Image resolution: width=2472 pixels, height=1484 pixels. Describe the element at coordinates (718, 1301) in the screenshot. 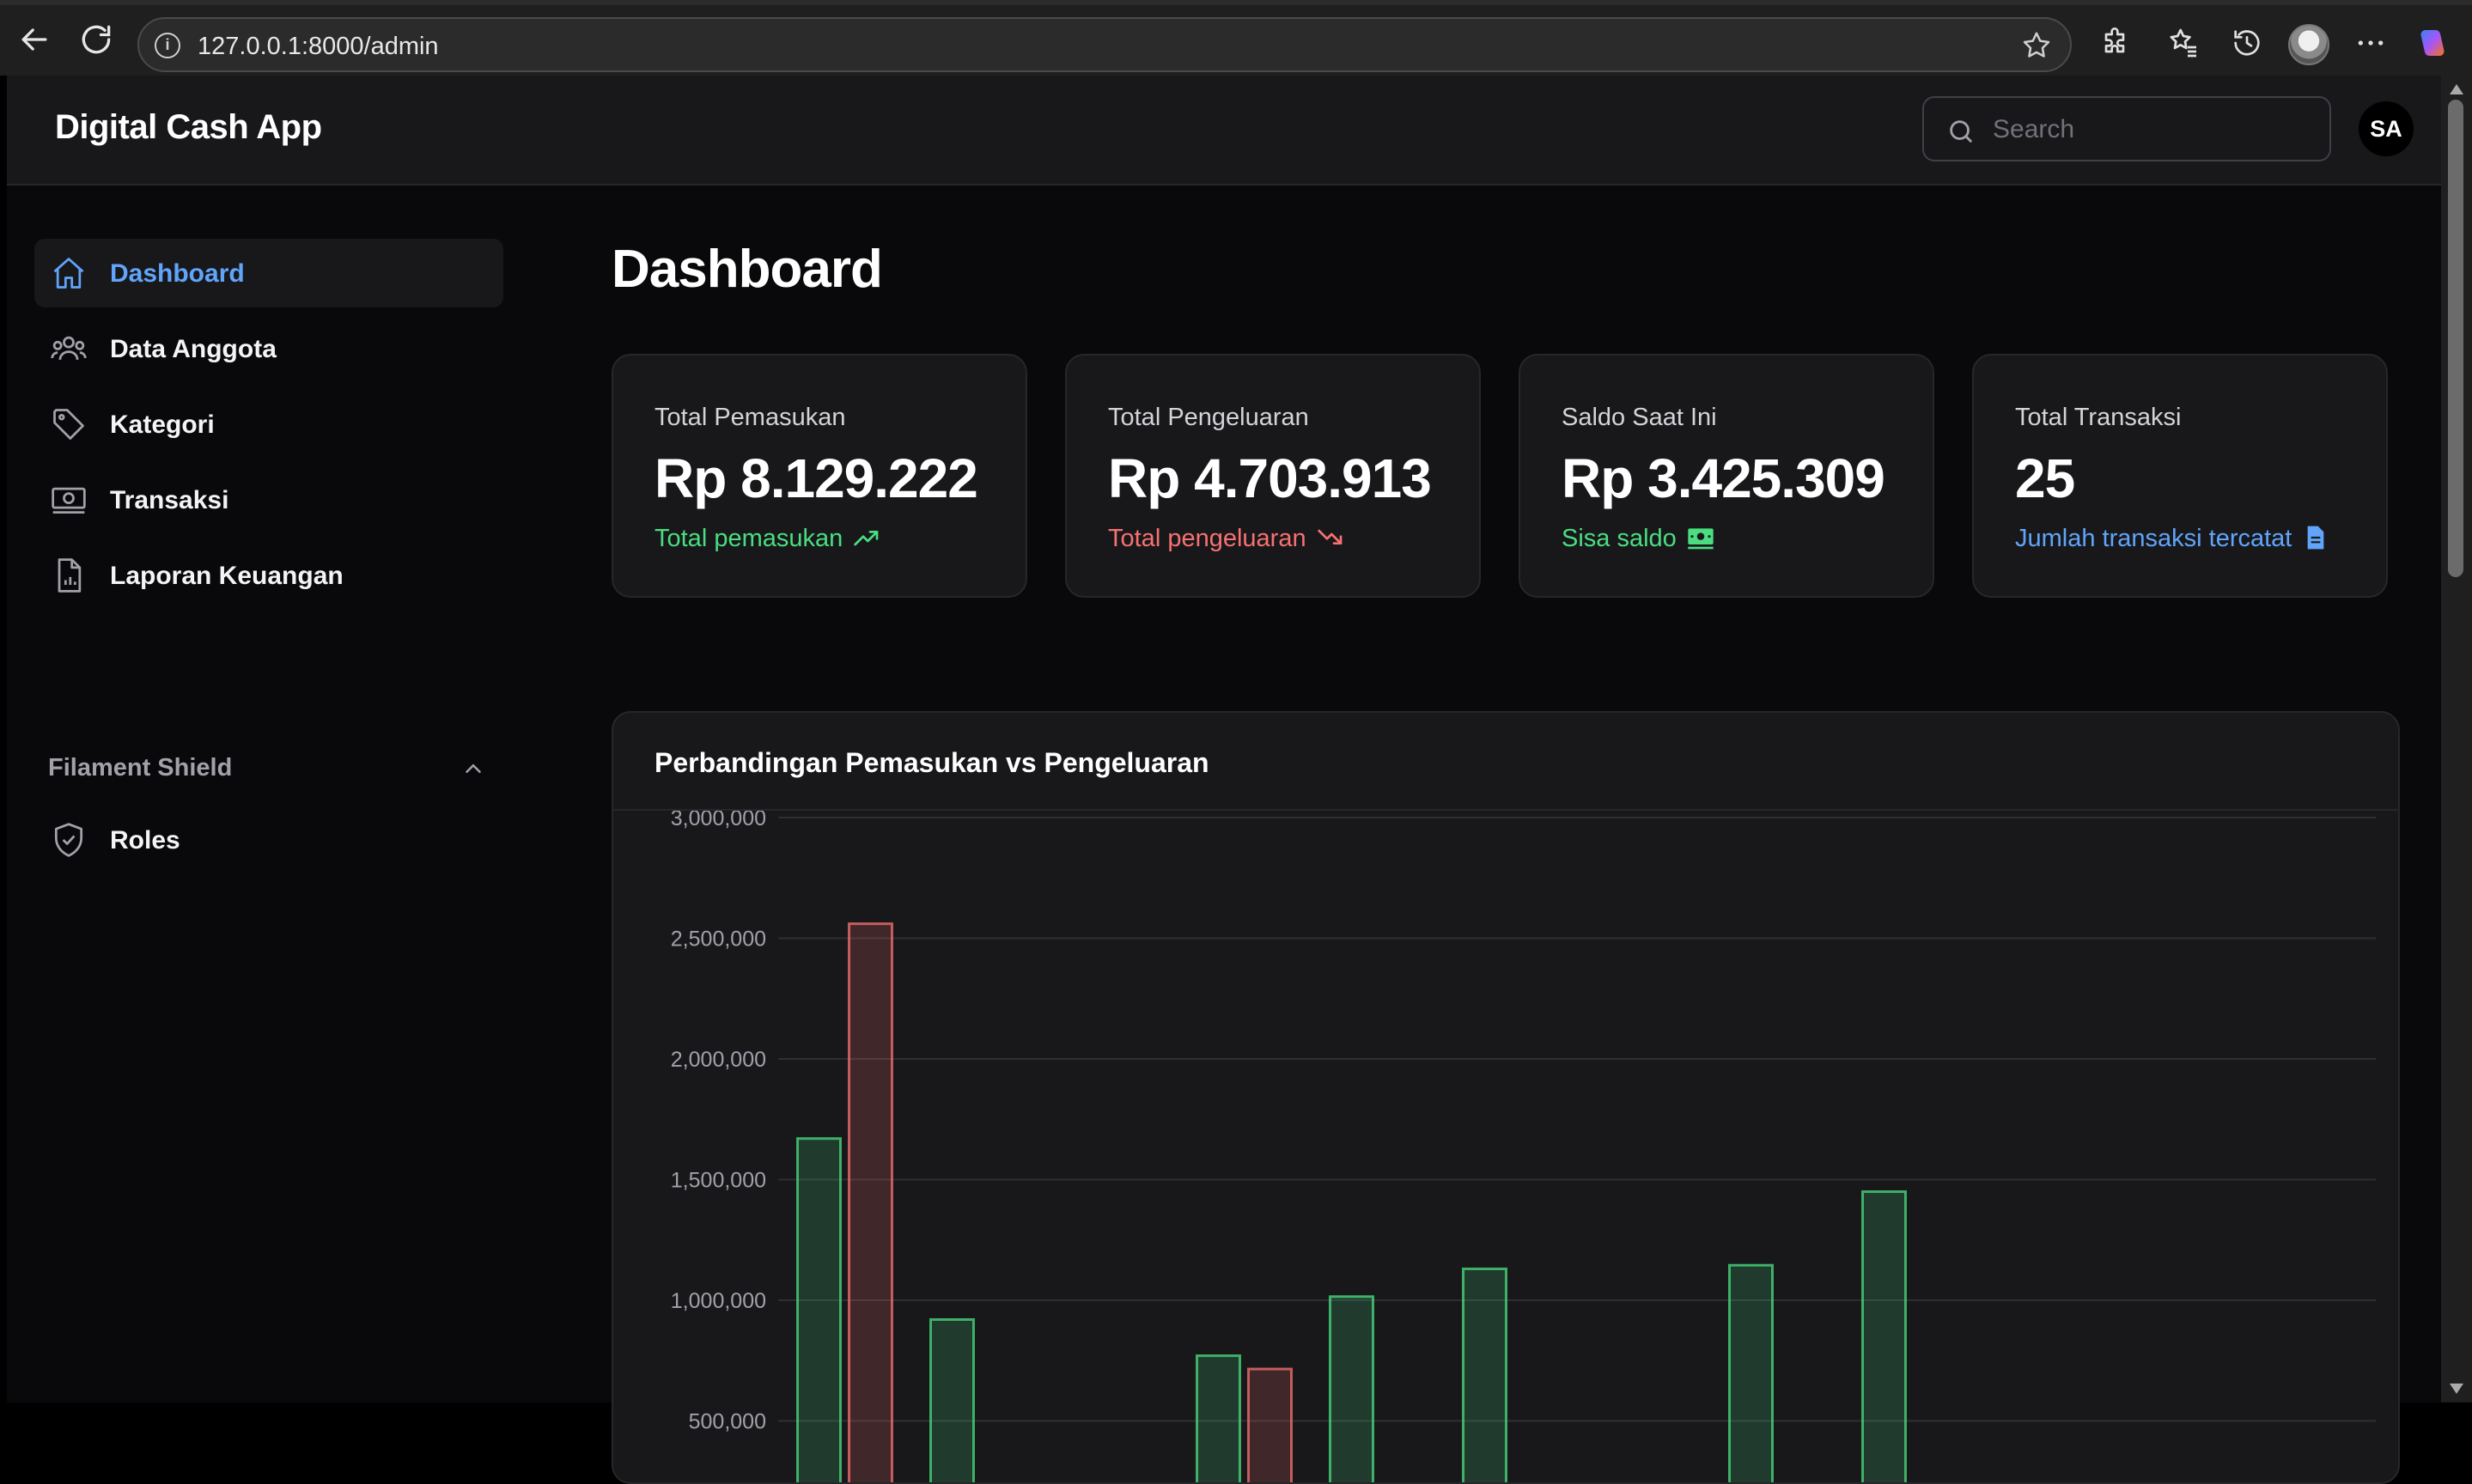

I see `y-tick-label: 1,000,000` at that location.